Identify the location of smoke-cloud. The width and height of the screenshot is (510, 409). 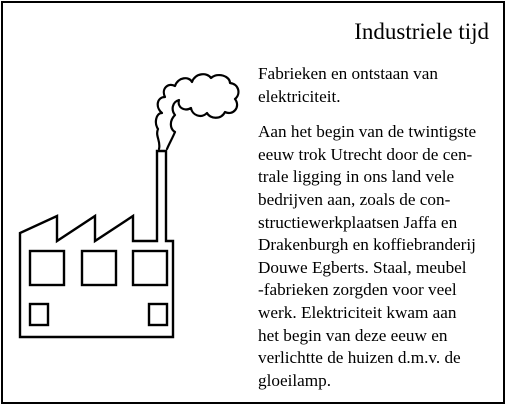
(197, 112).